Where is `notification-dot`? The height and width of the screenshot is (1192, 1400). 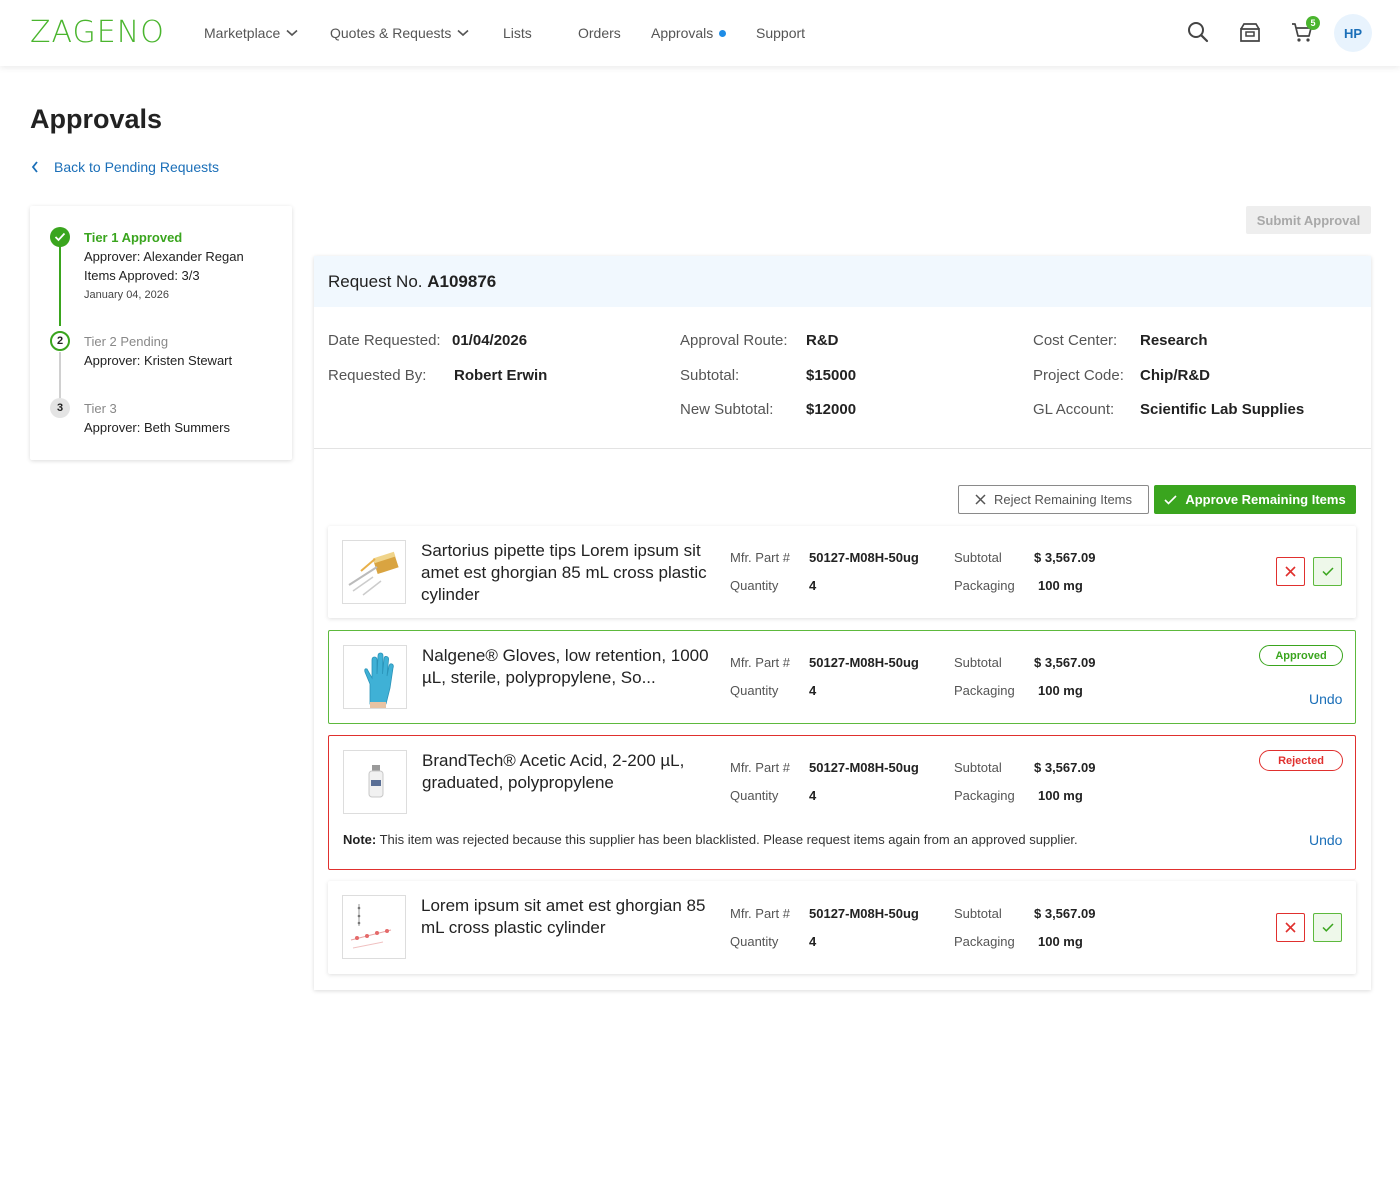 notification-dot is located at coordinates (723, 33).